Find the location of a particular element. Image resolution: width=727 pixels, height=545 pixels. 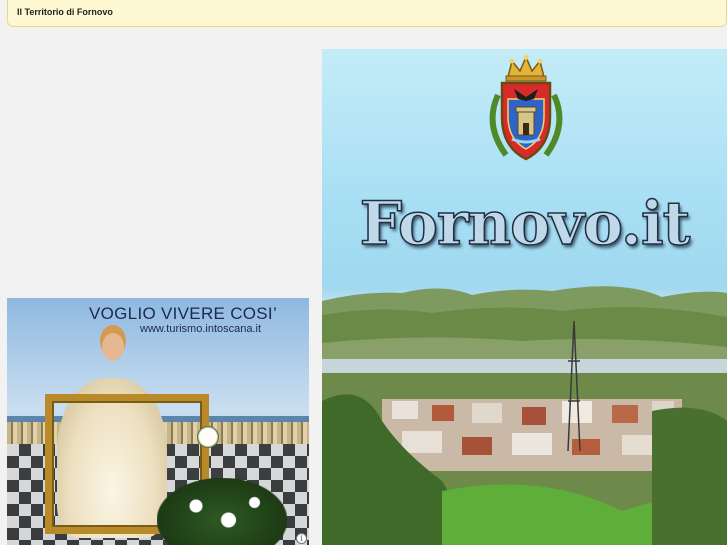

coat-of-arms-icon is located at coordinates (526, 108).